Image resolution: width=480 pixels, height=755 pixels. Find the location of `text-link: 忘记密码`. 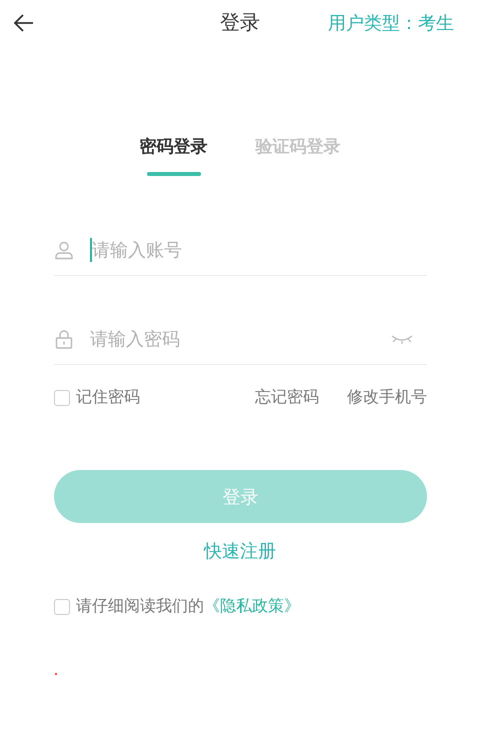

text-link: 忘记密码 is located at coordinates (287, 397).